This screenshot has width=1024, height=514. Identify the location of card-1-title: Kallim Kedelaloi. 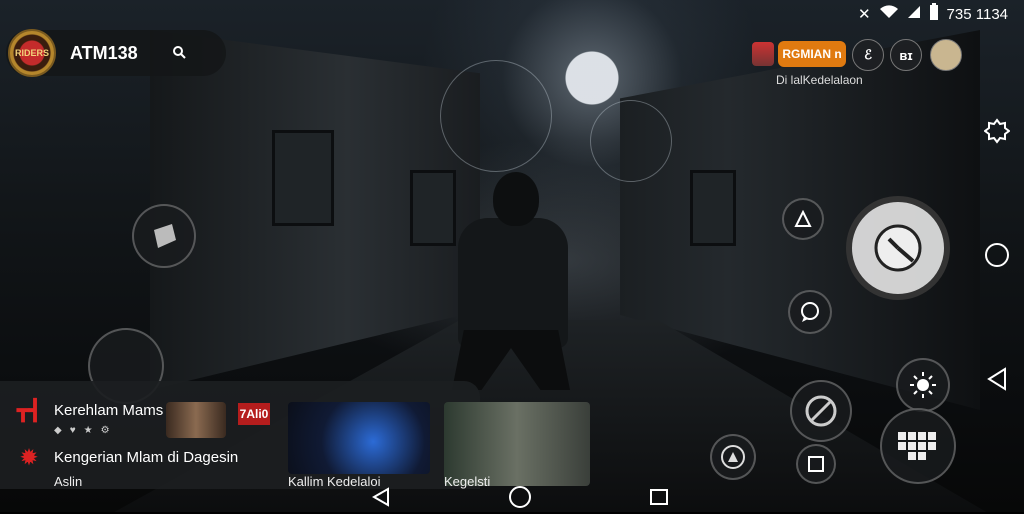
(334, 481).